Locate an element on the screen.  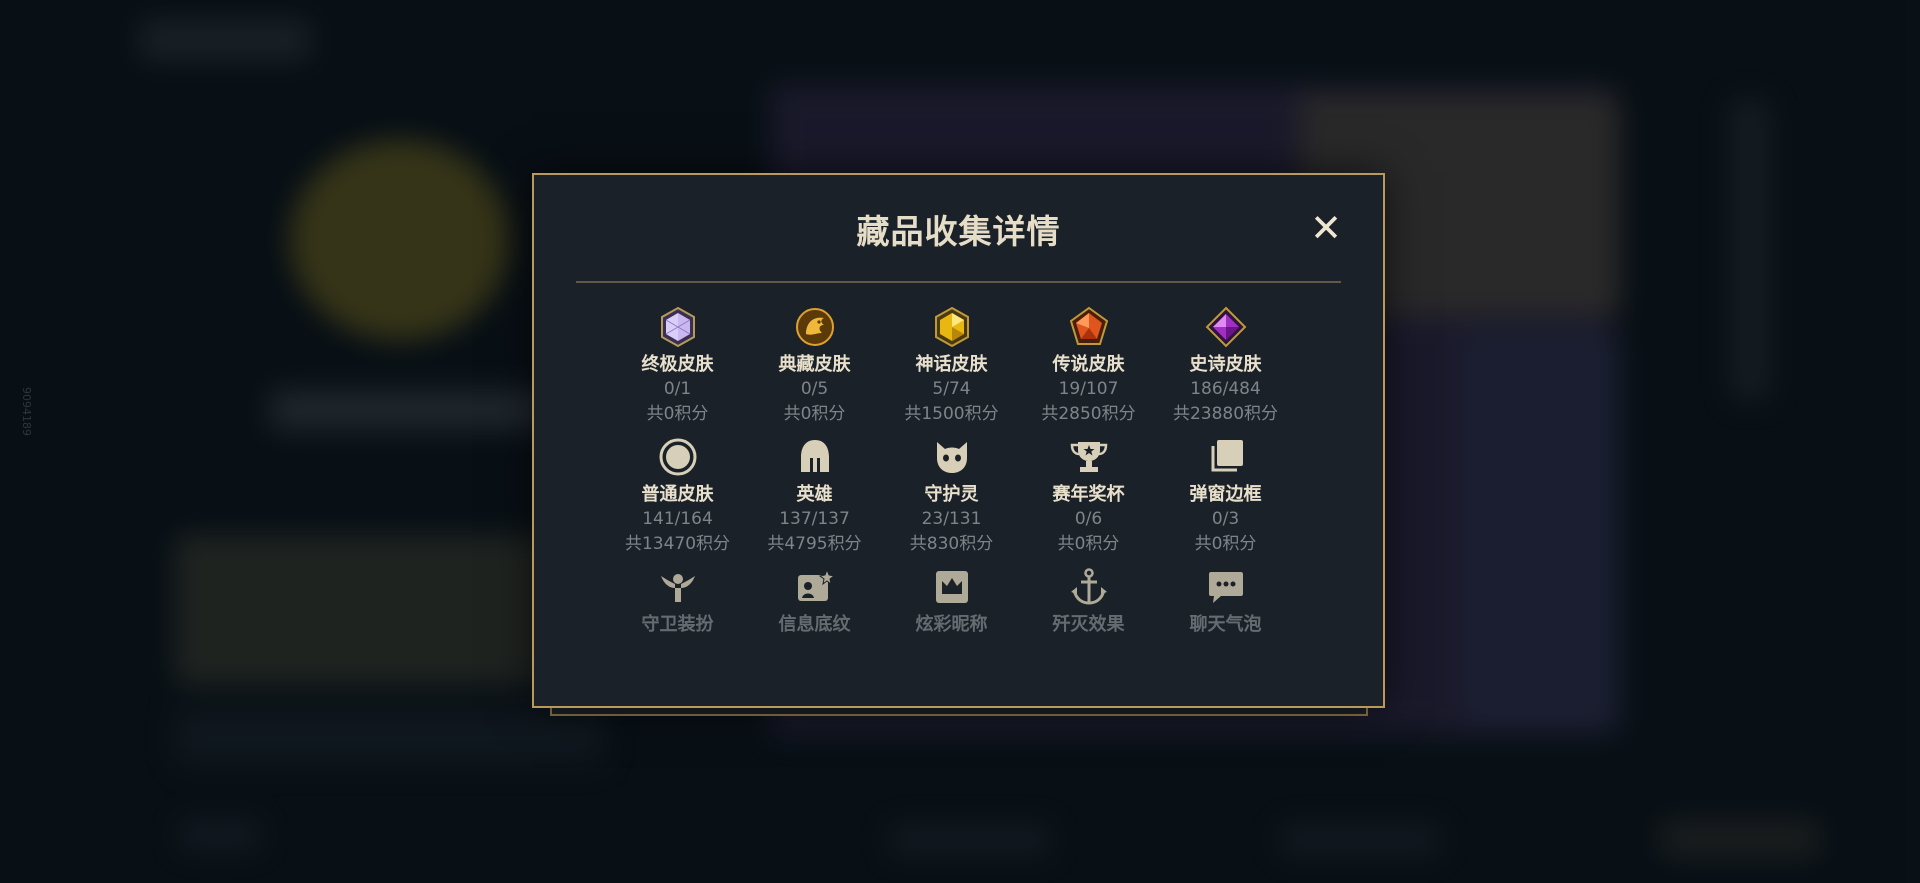
collection-item-guardian: 守护灵 23/131 共830积分 is located at coordinates (951, 496).